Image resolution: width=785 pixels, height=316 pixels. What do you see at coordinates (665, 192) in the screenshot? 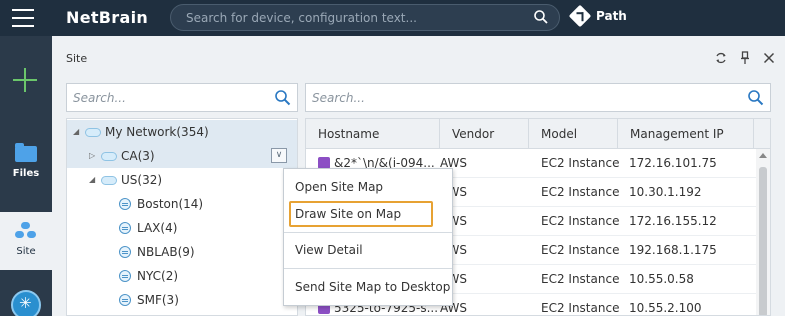
I see `ip-cell: 10.30.1.192` at bounding box center [665, 192].